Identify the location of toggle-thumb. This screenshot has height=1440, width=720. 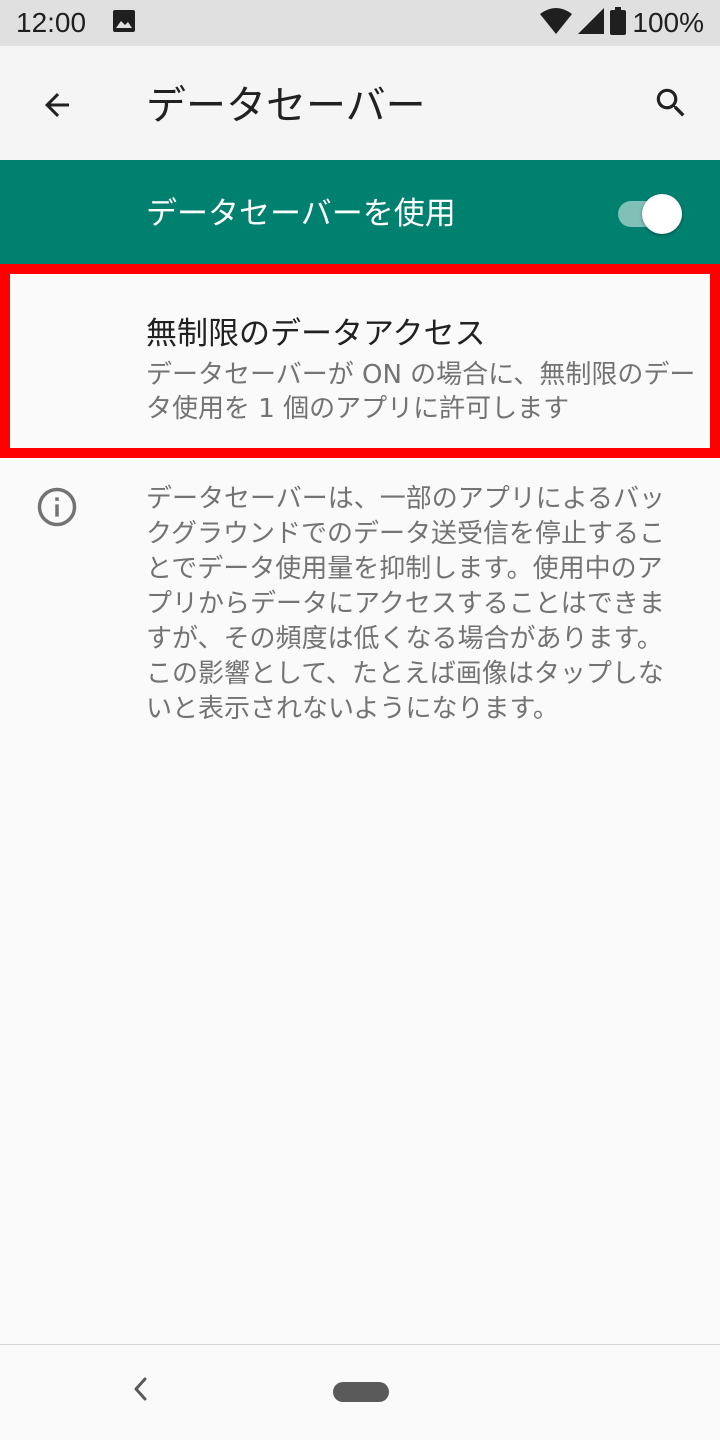
(662, 214).